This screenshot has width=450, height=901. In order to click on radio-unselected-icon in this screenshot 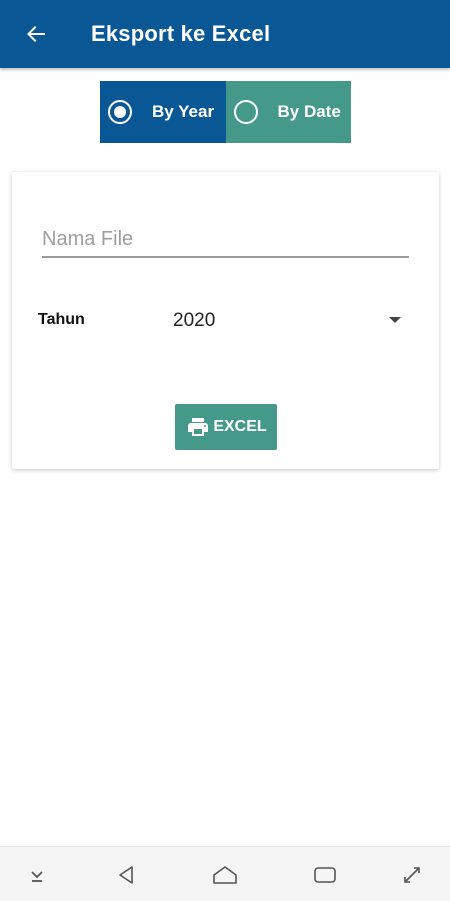, I will do `click(245, 112)`.